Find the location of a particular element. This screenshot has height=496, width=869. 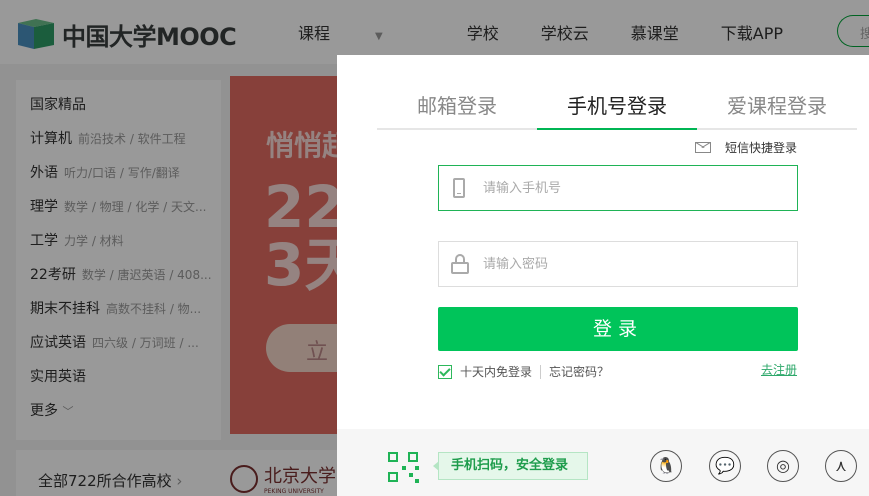

phone-icon is located at coordinates (459, 188).